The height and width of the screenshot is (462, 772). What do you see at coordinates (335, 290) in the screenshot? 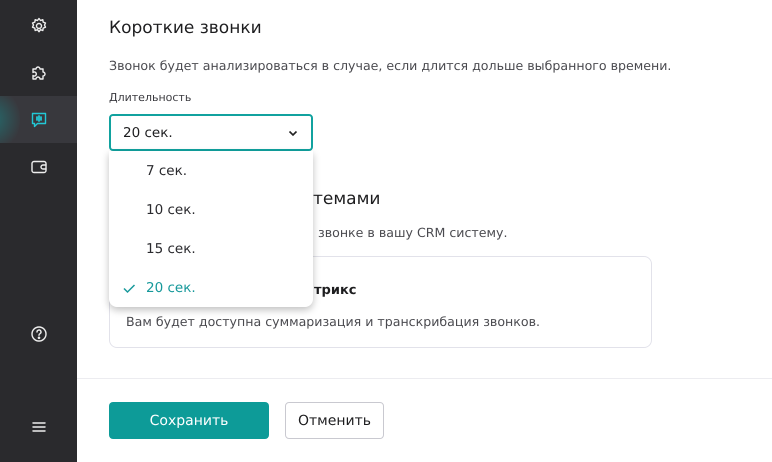
I see `card-title: трикс` at bounding box center [335, 290].